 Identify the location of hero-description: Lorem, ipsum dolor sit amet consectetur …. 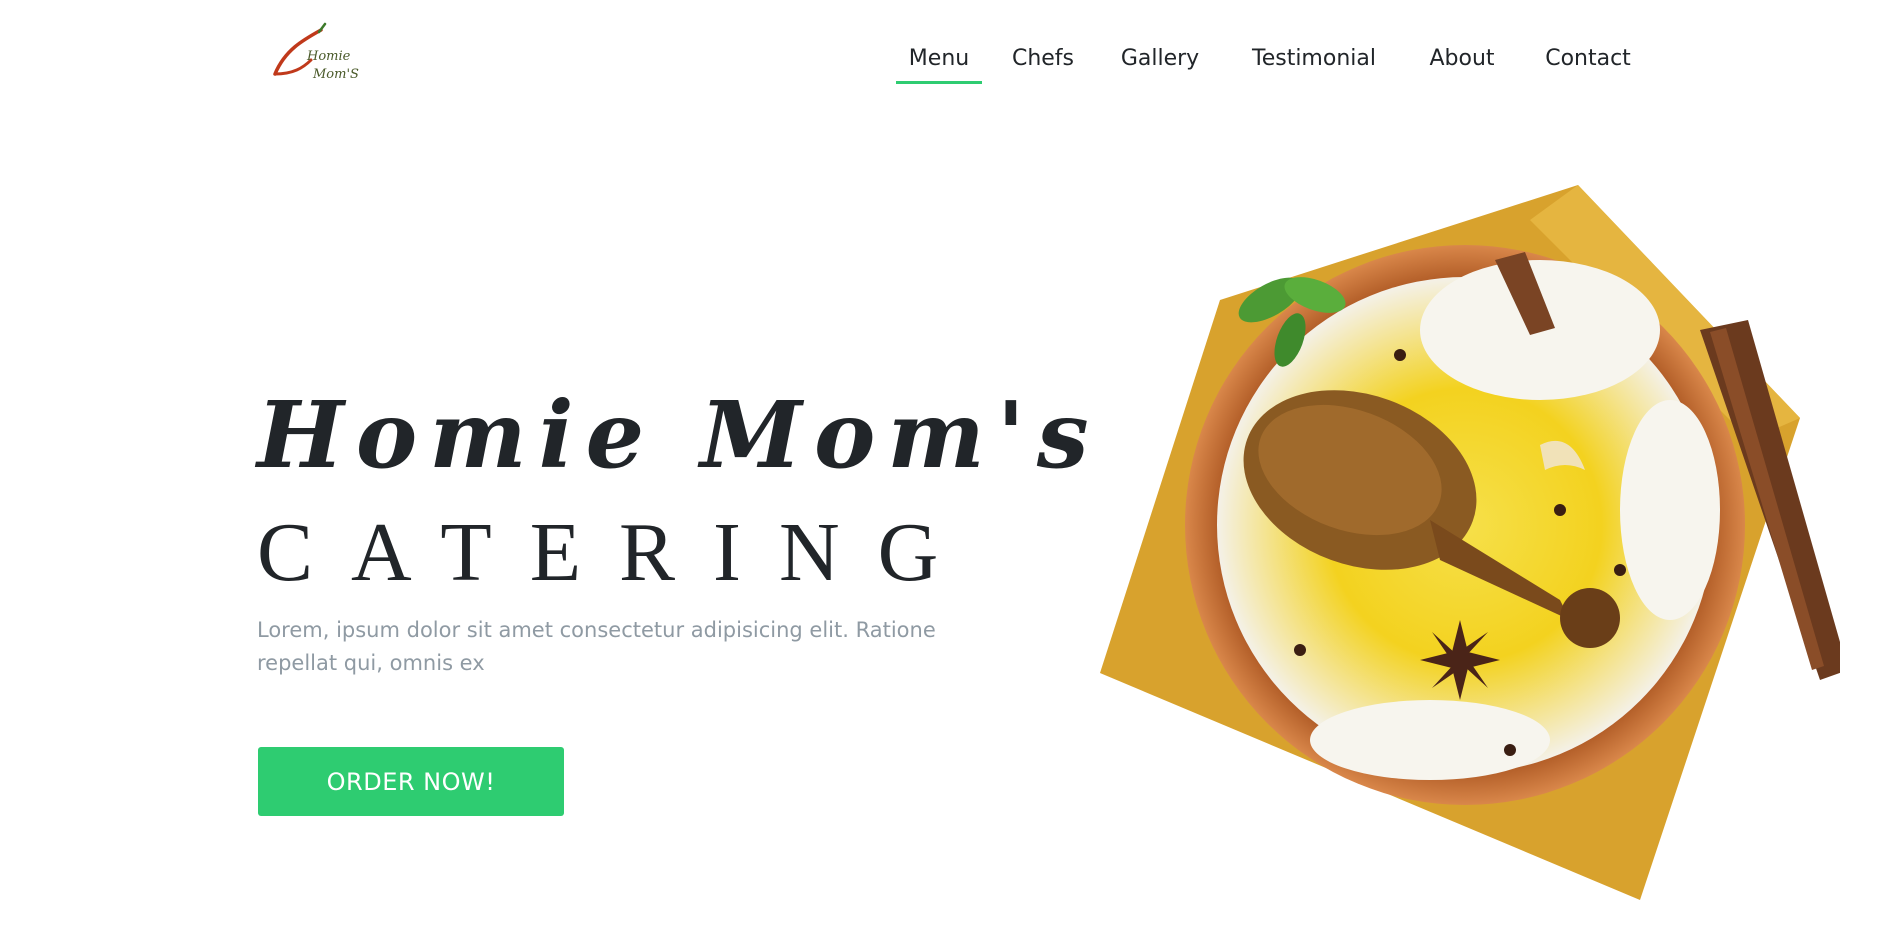
(596, 646).